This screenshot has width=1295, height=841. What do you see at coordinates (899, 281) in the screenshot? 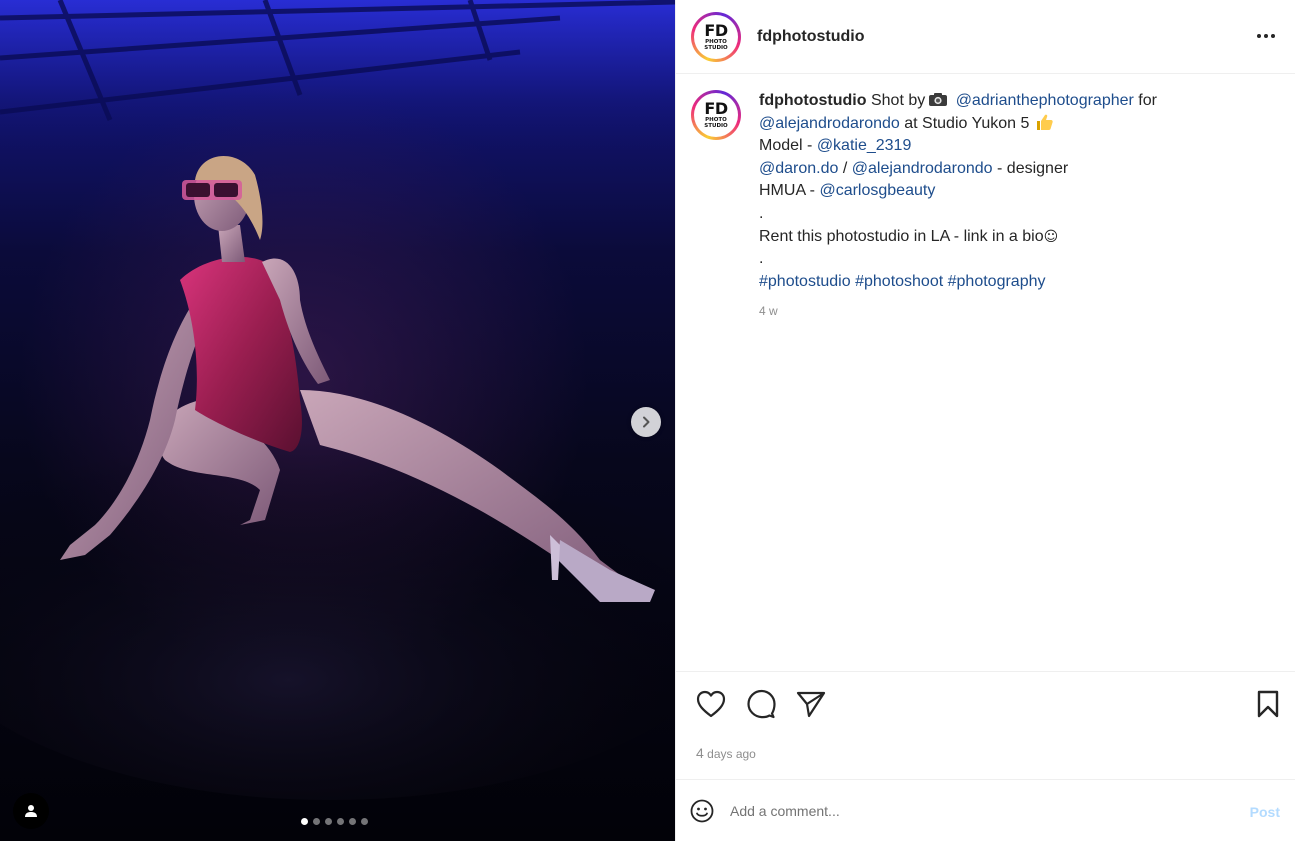
I see `hashtag-photoshoot: #photoshoot` at bounding box center [899, 281].